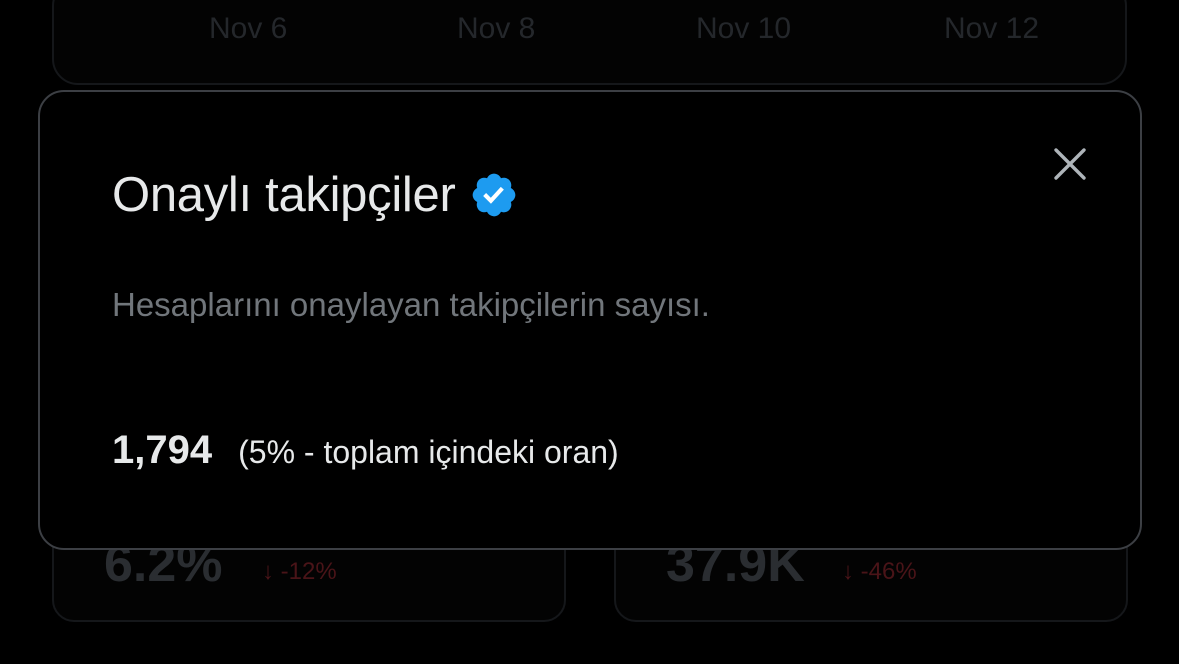 This screenshot has height=664, width=1179. What do you see at coordinates (744, 28) in the screenshot?
I see `x-axis-tick: Nov 10` at bounding box center [744, 28].